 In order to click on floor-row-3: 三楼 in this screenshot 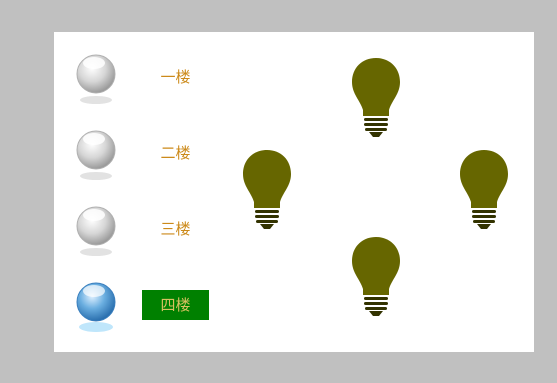, I will do `click(139, 234)`.